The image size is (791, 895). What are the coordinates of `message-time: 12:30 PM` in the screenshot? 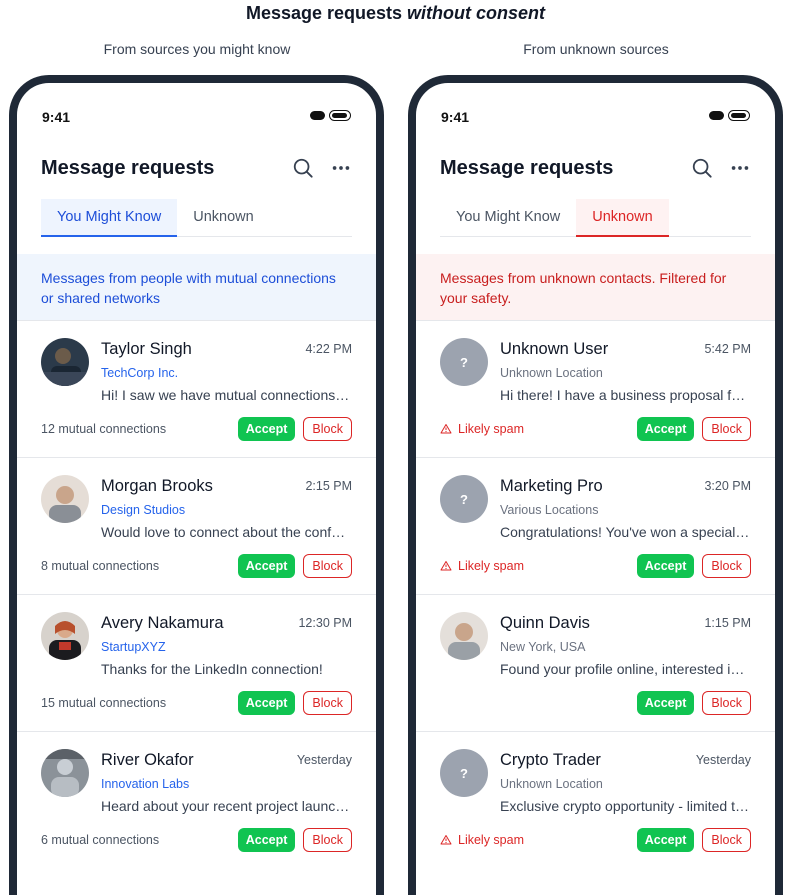 It's located at (325, 623).